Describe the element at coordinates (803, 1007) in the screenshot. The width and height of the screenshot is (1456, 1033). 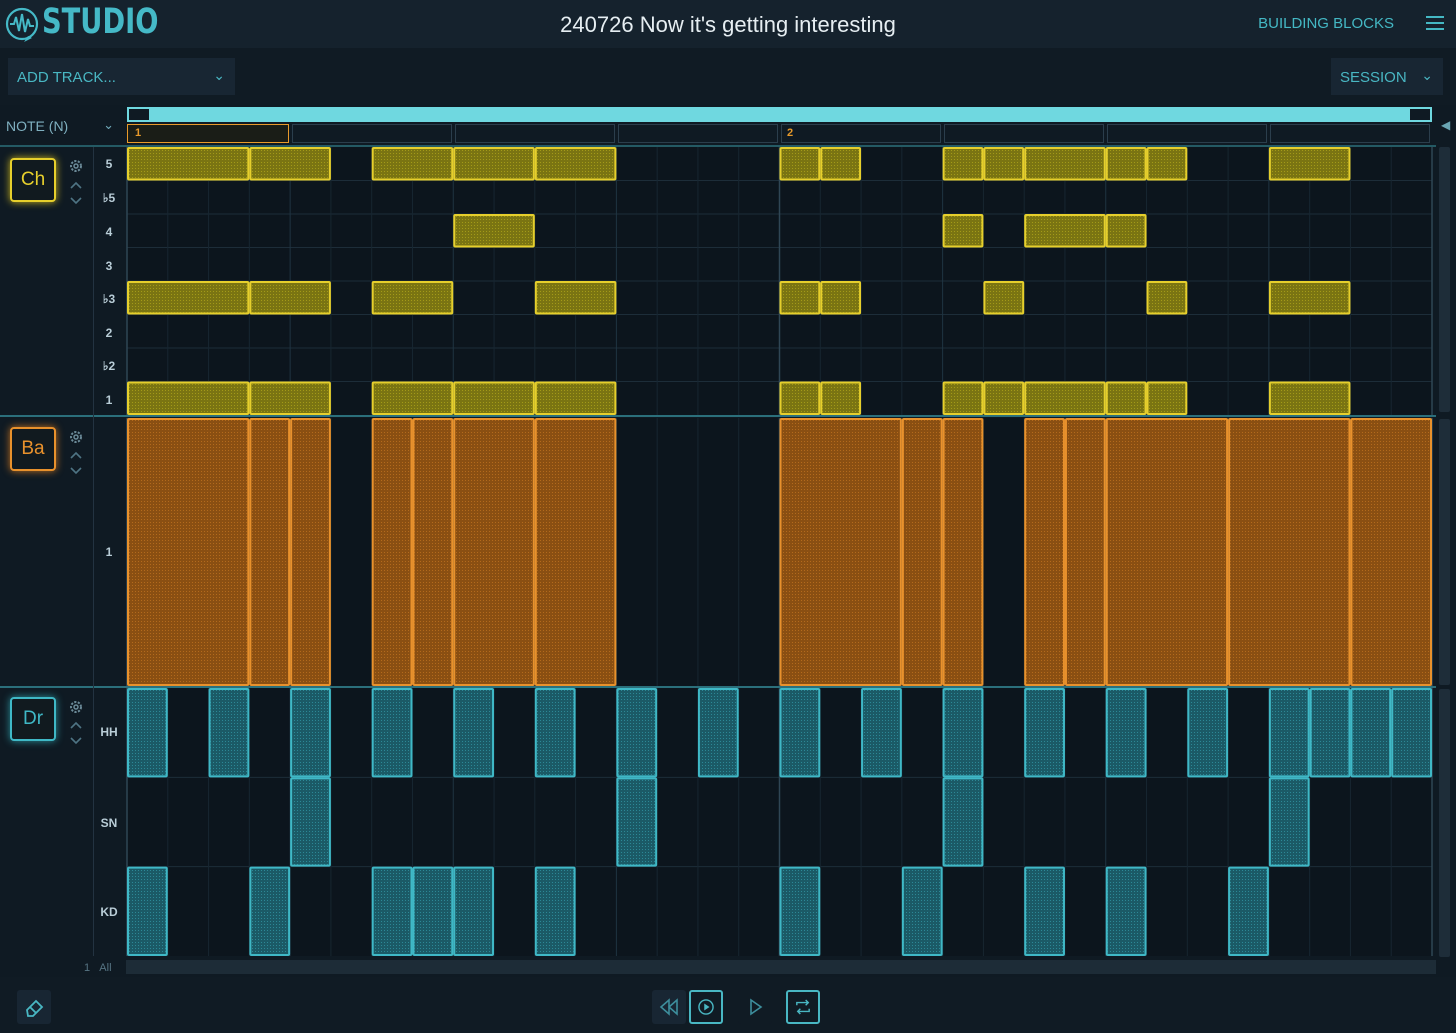
I see `loop-icon` at that location.